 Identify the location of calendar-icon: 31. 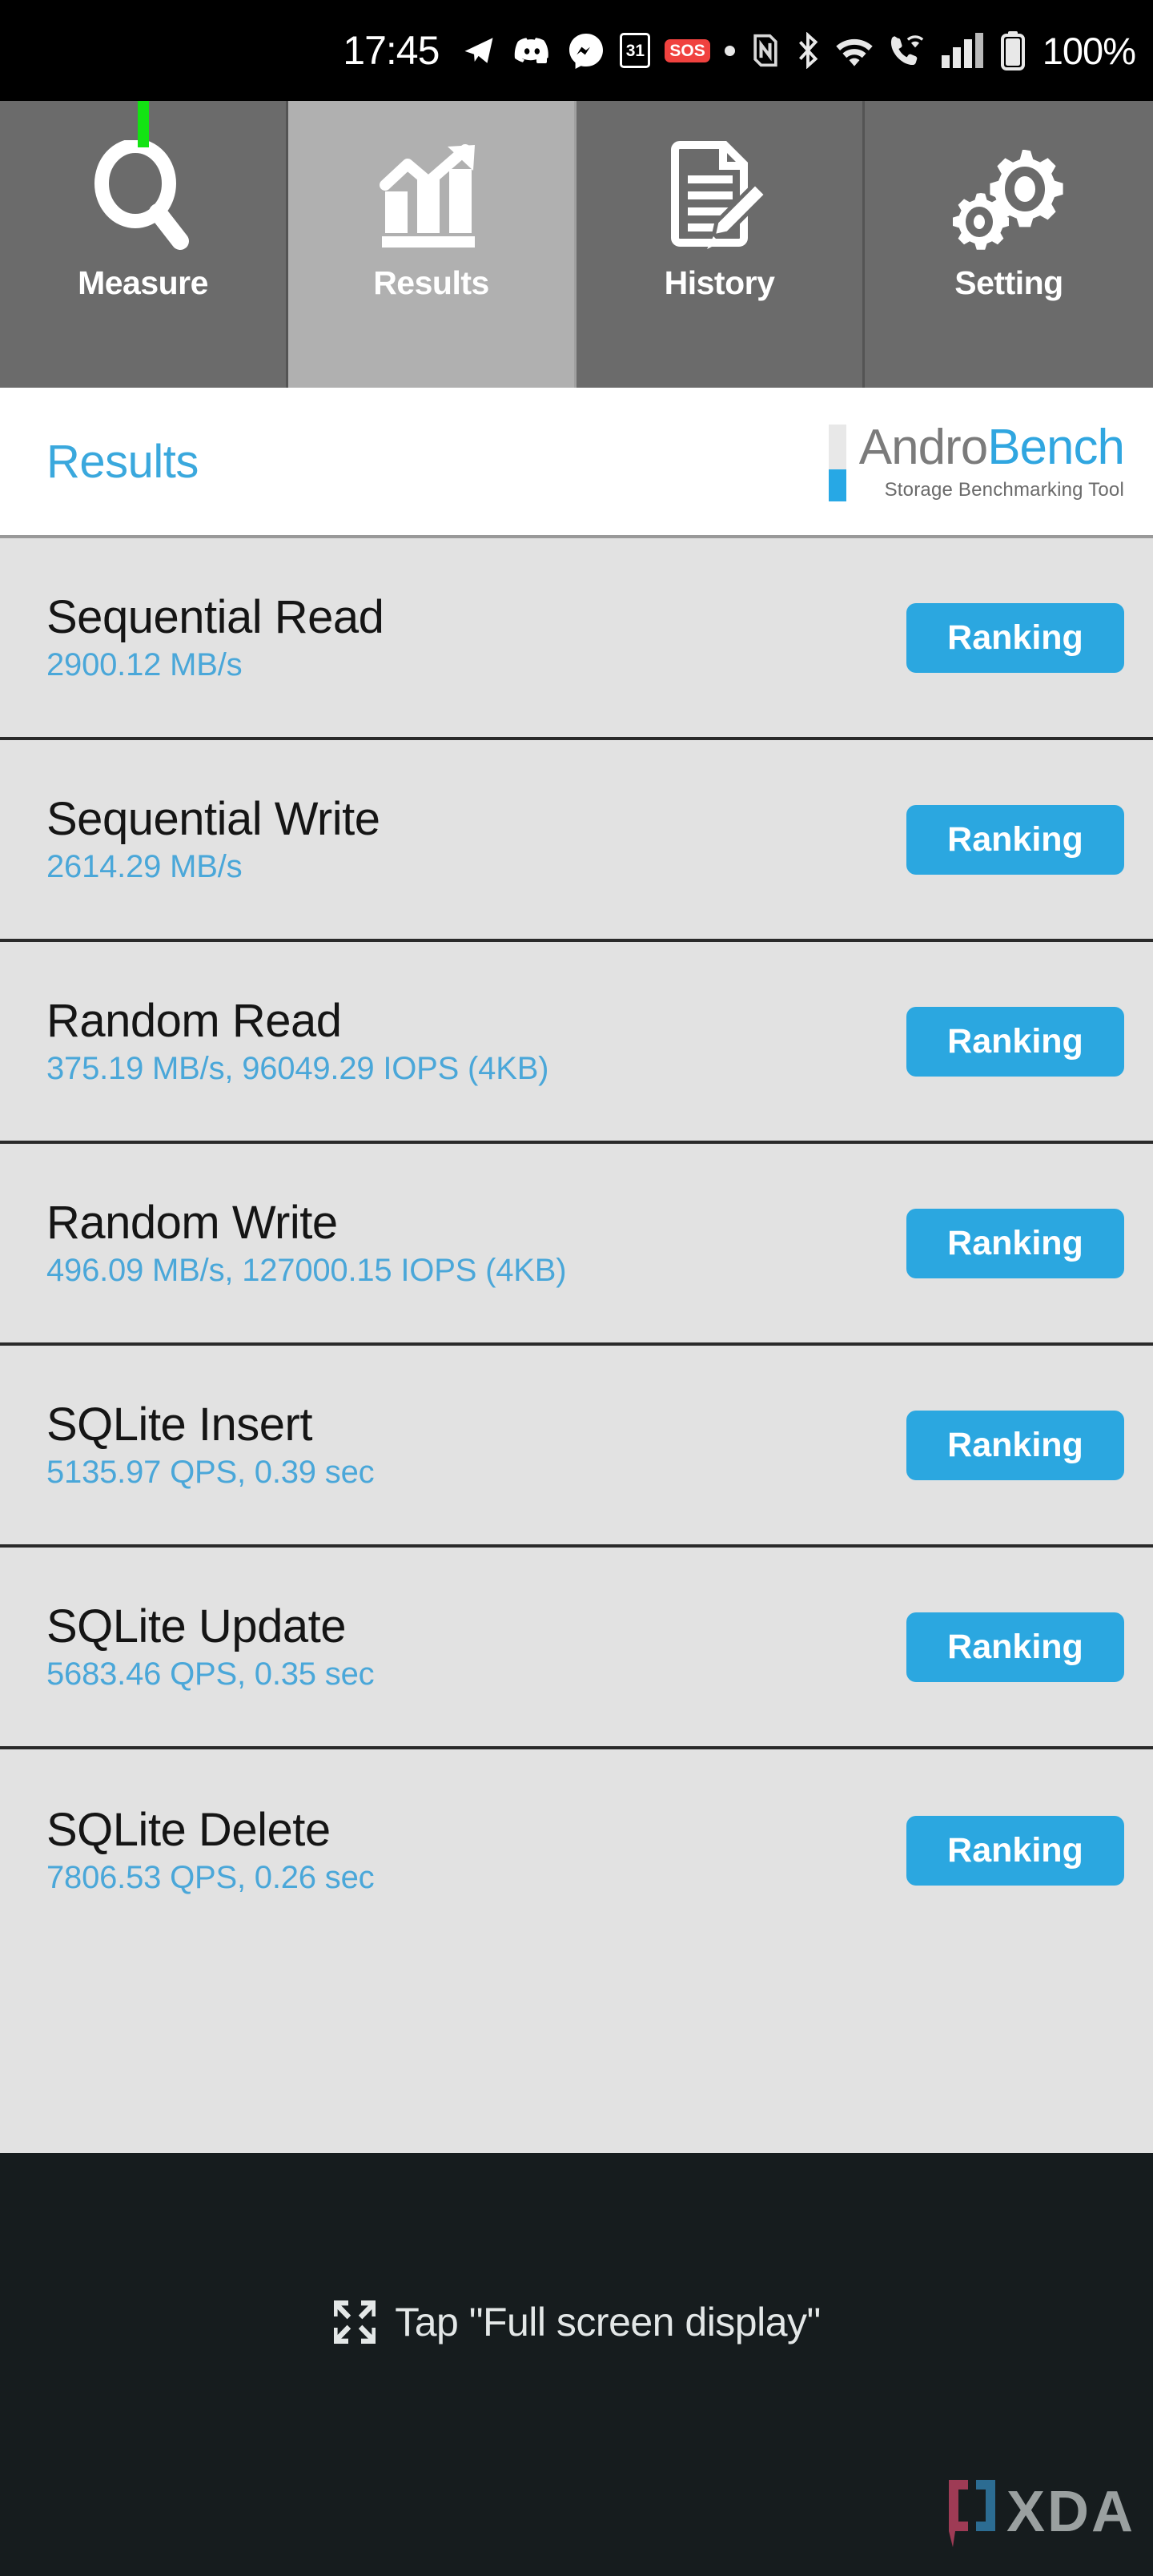
(635, 50).